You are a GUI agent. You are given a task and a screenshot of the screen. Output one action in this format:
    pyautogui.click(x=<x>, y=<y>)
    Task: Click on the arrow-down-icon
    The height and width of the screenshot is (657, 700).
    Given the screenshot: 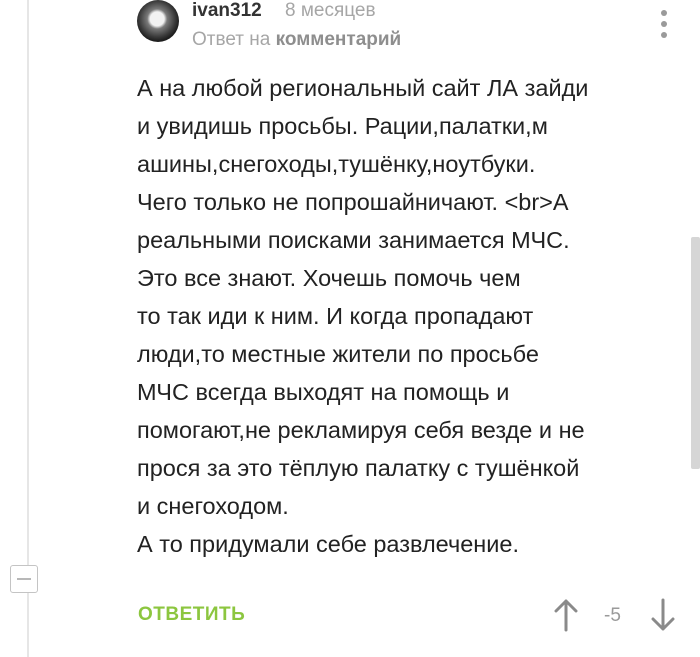 What is the action you would take?
    pyautogui.click(x=663, y=615)
    